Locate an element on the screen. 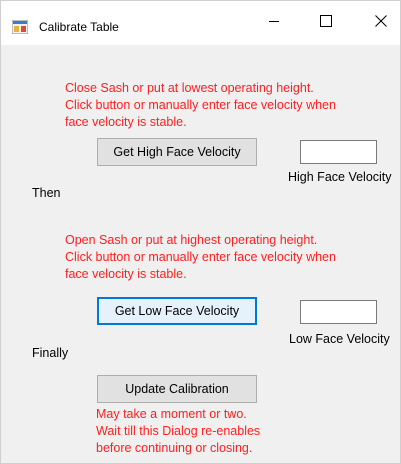 Image resolution: width=401 pixels, height=464 pixels. maximize-button is located at coordinates (326, 23).